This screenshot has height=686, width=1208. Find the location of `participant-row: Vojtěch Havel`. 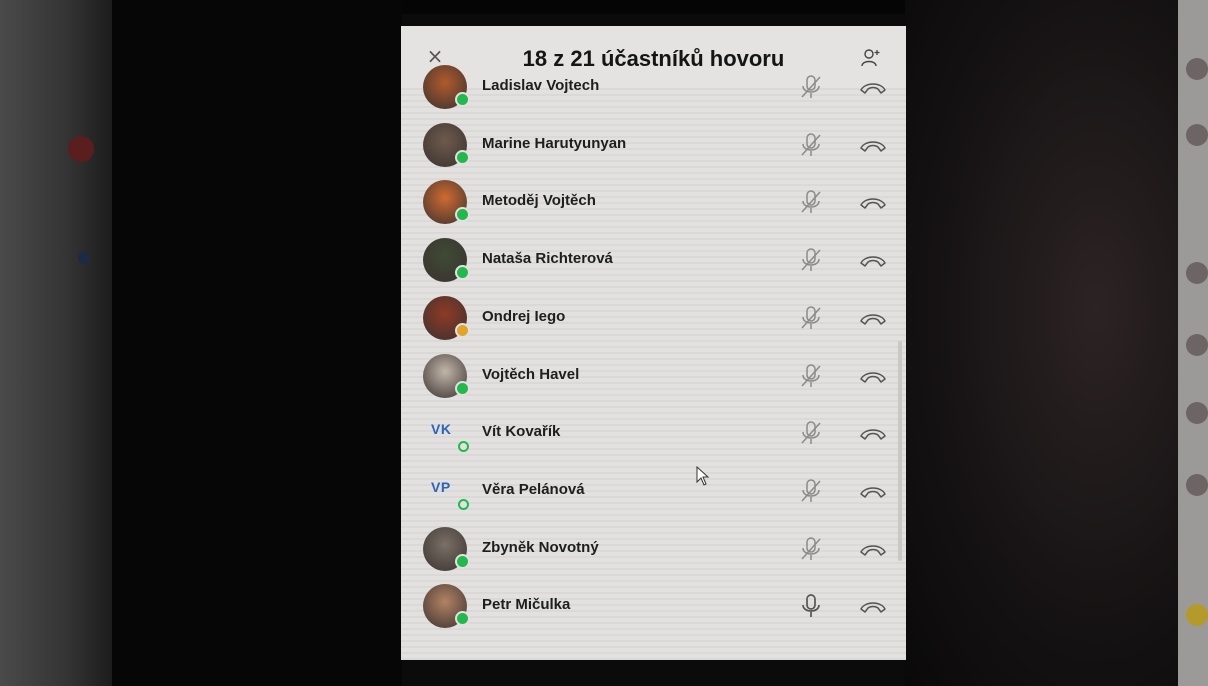

participant-row: Vojtěch Havel is located at coordinates (653, 376).